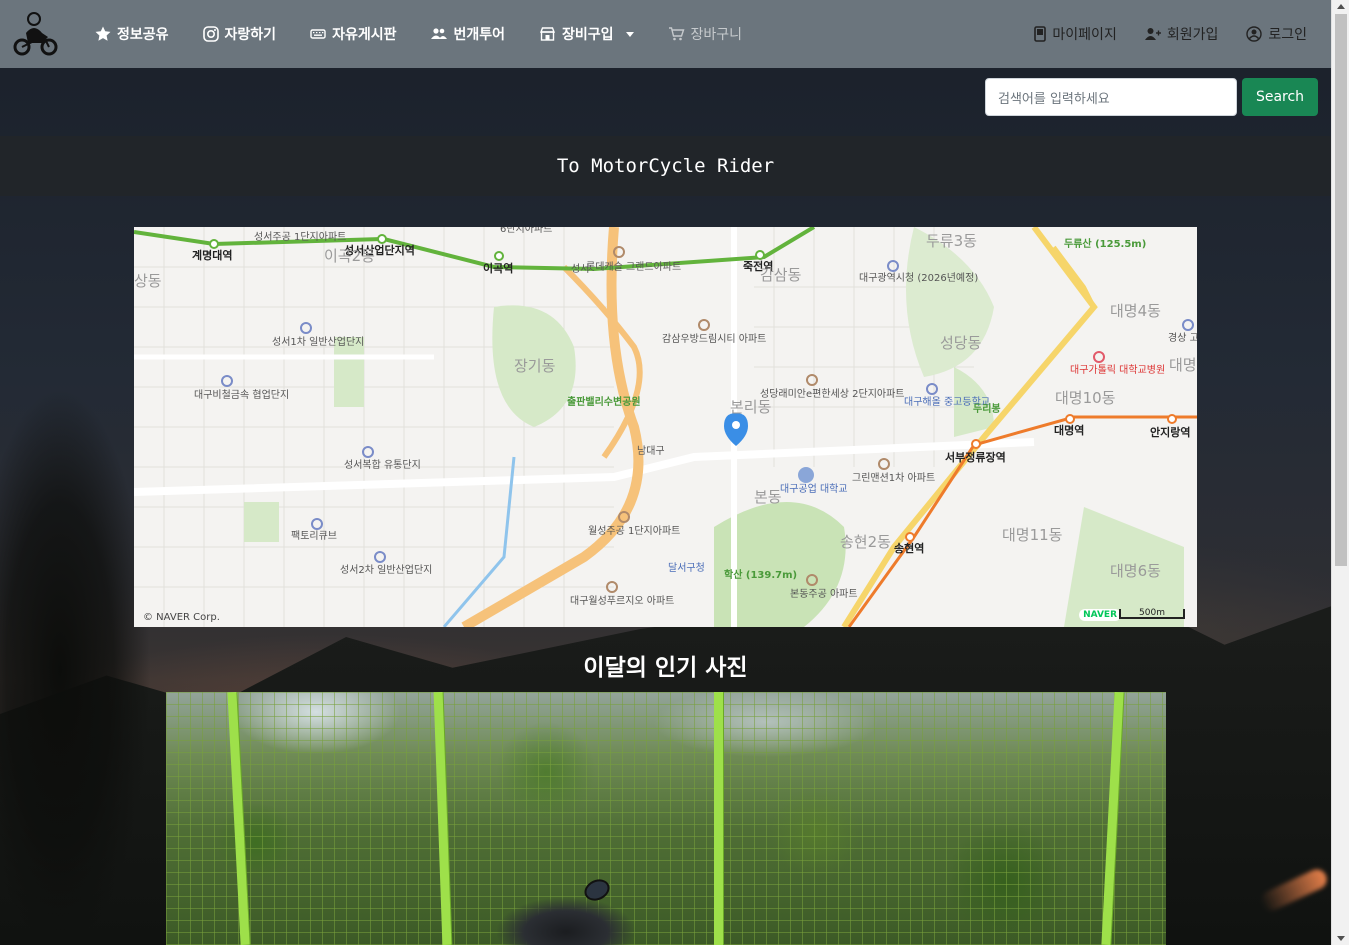 The image size is (1349, 945). I want to click on map-label: 대구비철금속 협업단지, so click(242, 395).